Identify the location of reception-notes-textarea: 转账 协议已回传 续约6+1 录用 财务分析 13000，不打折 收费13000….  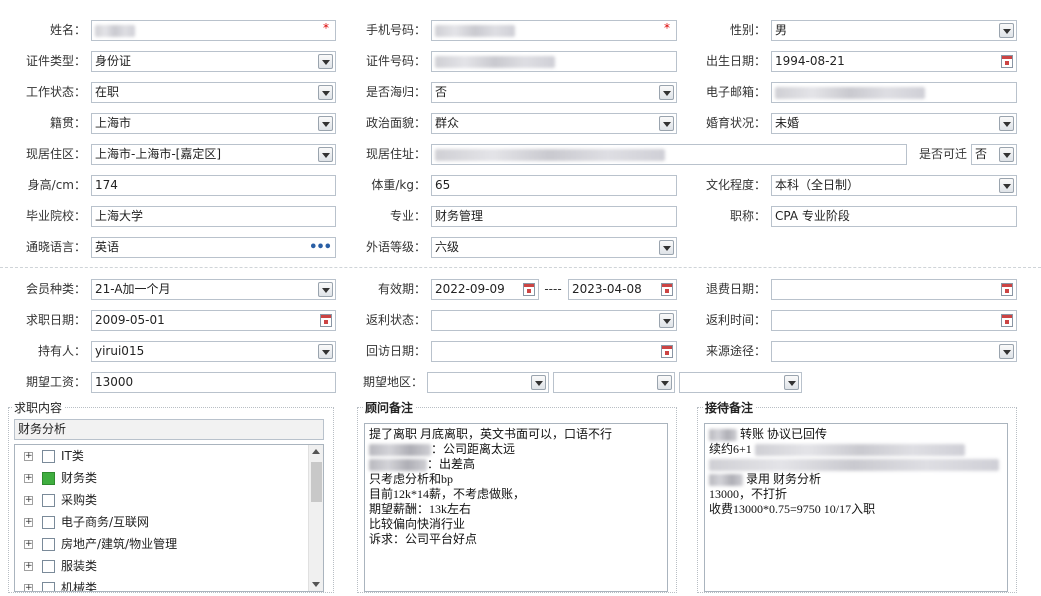
(856, 507).